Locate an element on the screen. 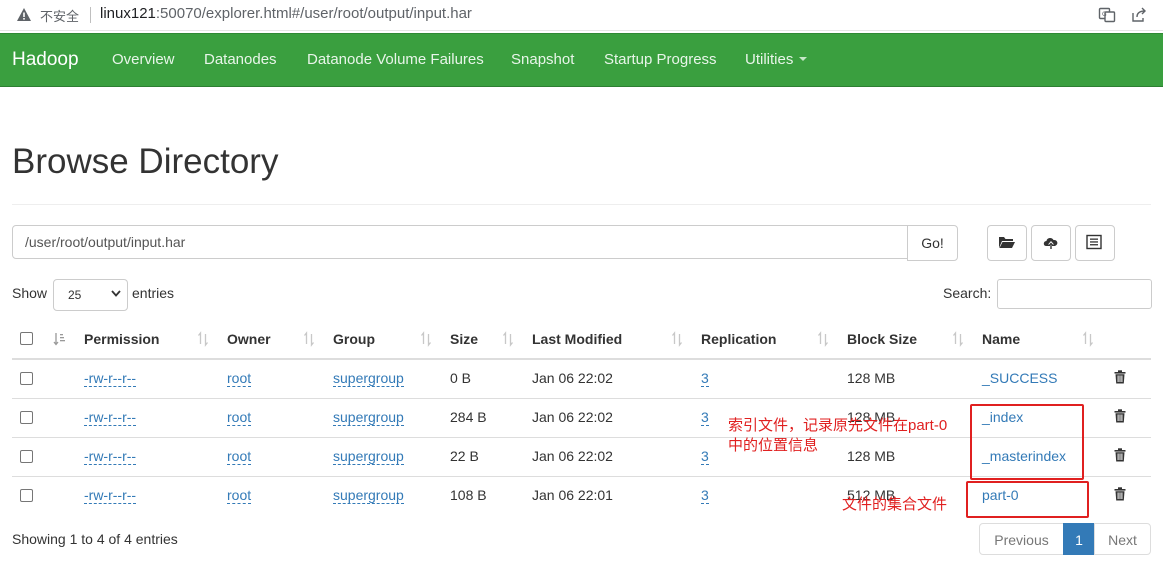  nav-datanodes: Datanodes is located at coordinates (240, 59).